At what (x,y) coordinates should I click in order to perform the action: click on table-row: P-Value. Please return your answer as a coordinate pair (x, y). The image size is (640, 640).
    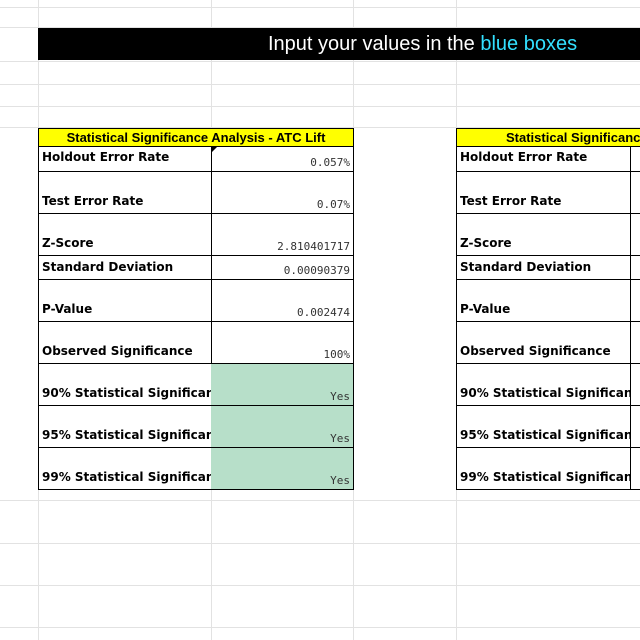
    Looking at the image, I should click on (548, 301).